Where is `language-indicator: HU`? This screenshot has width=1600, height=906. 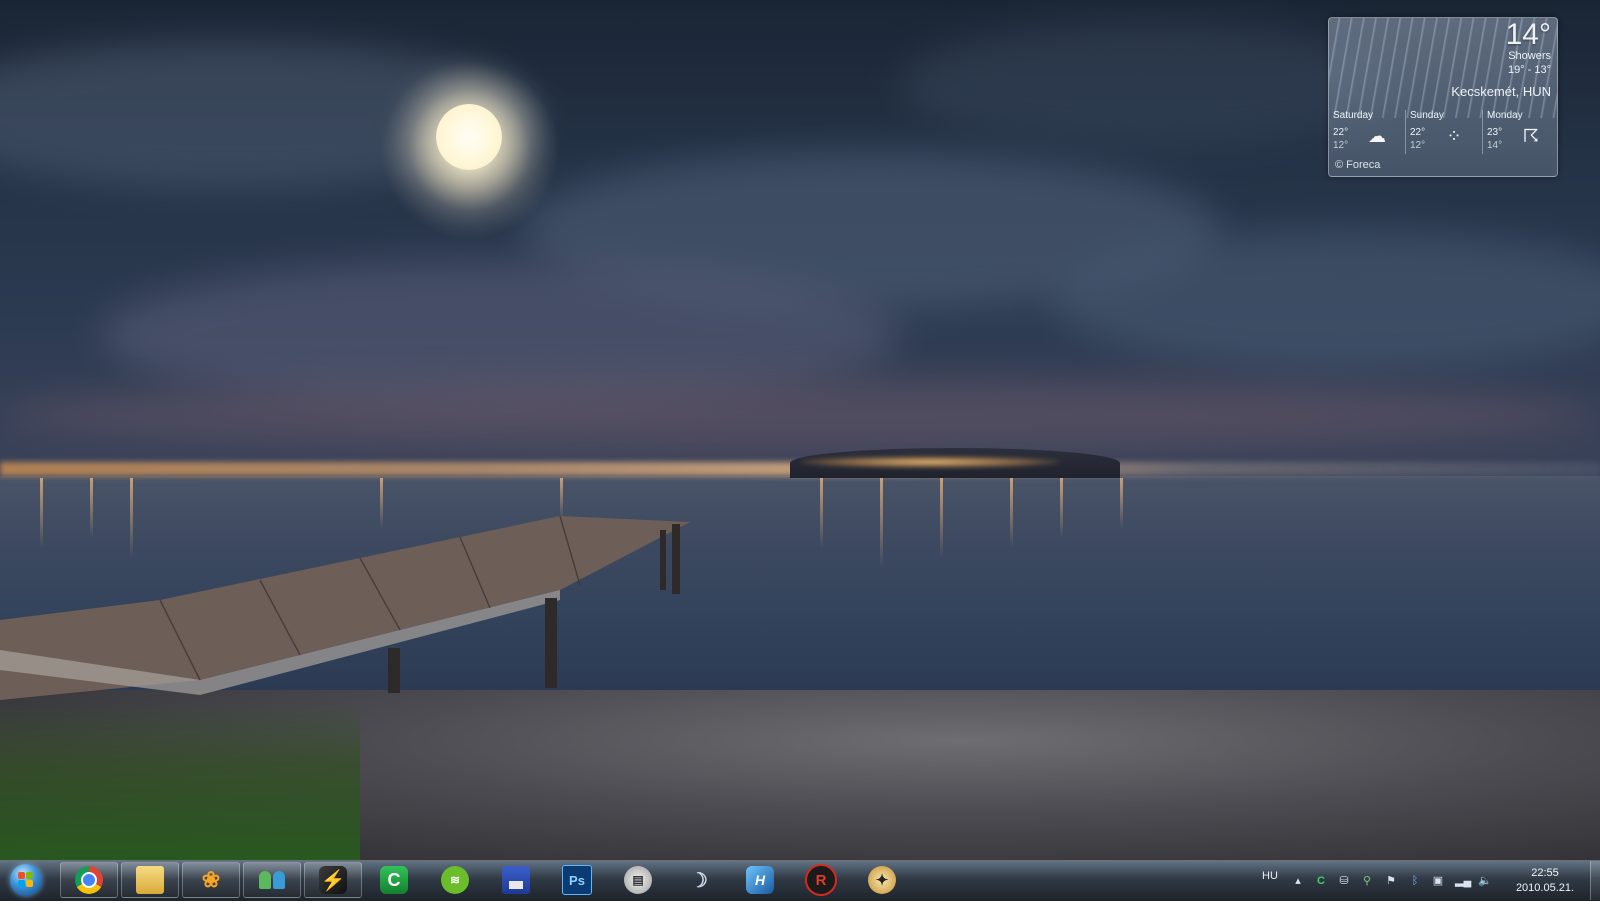
language-indicator: HU is located at coordinates (1270, 888).